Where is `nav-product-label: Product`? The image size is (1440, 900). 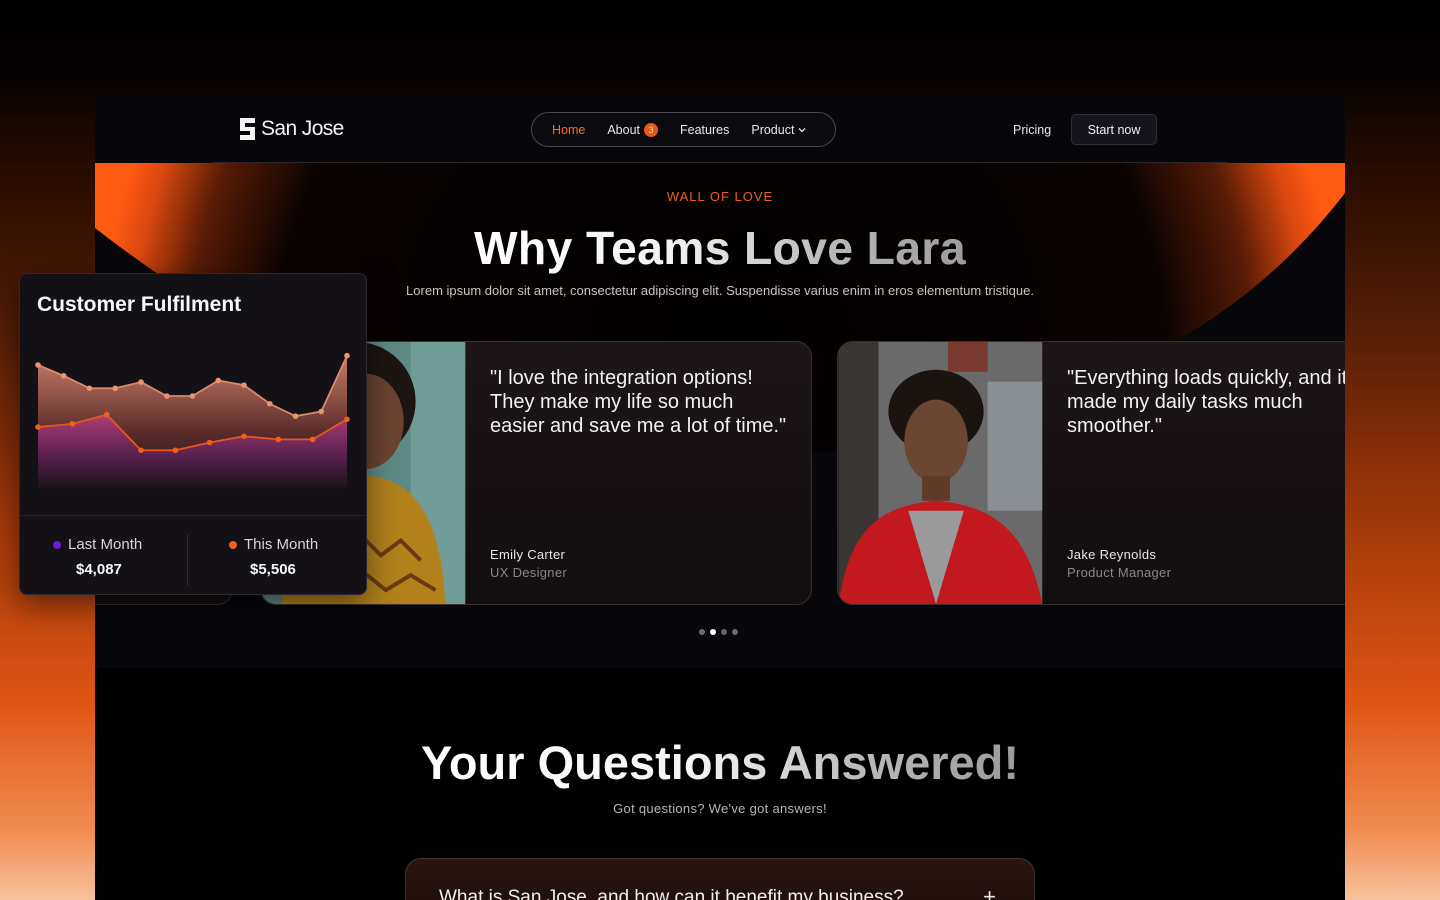 nav-product-label: Product is located at coordinates (773, 129).